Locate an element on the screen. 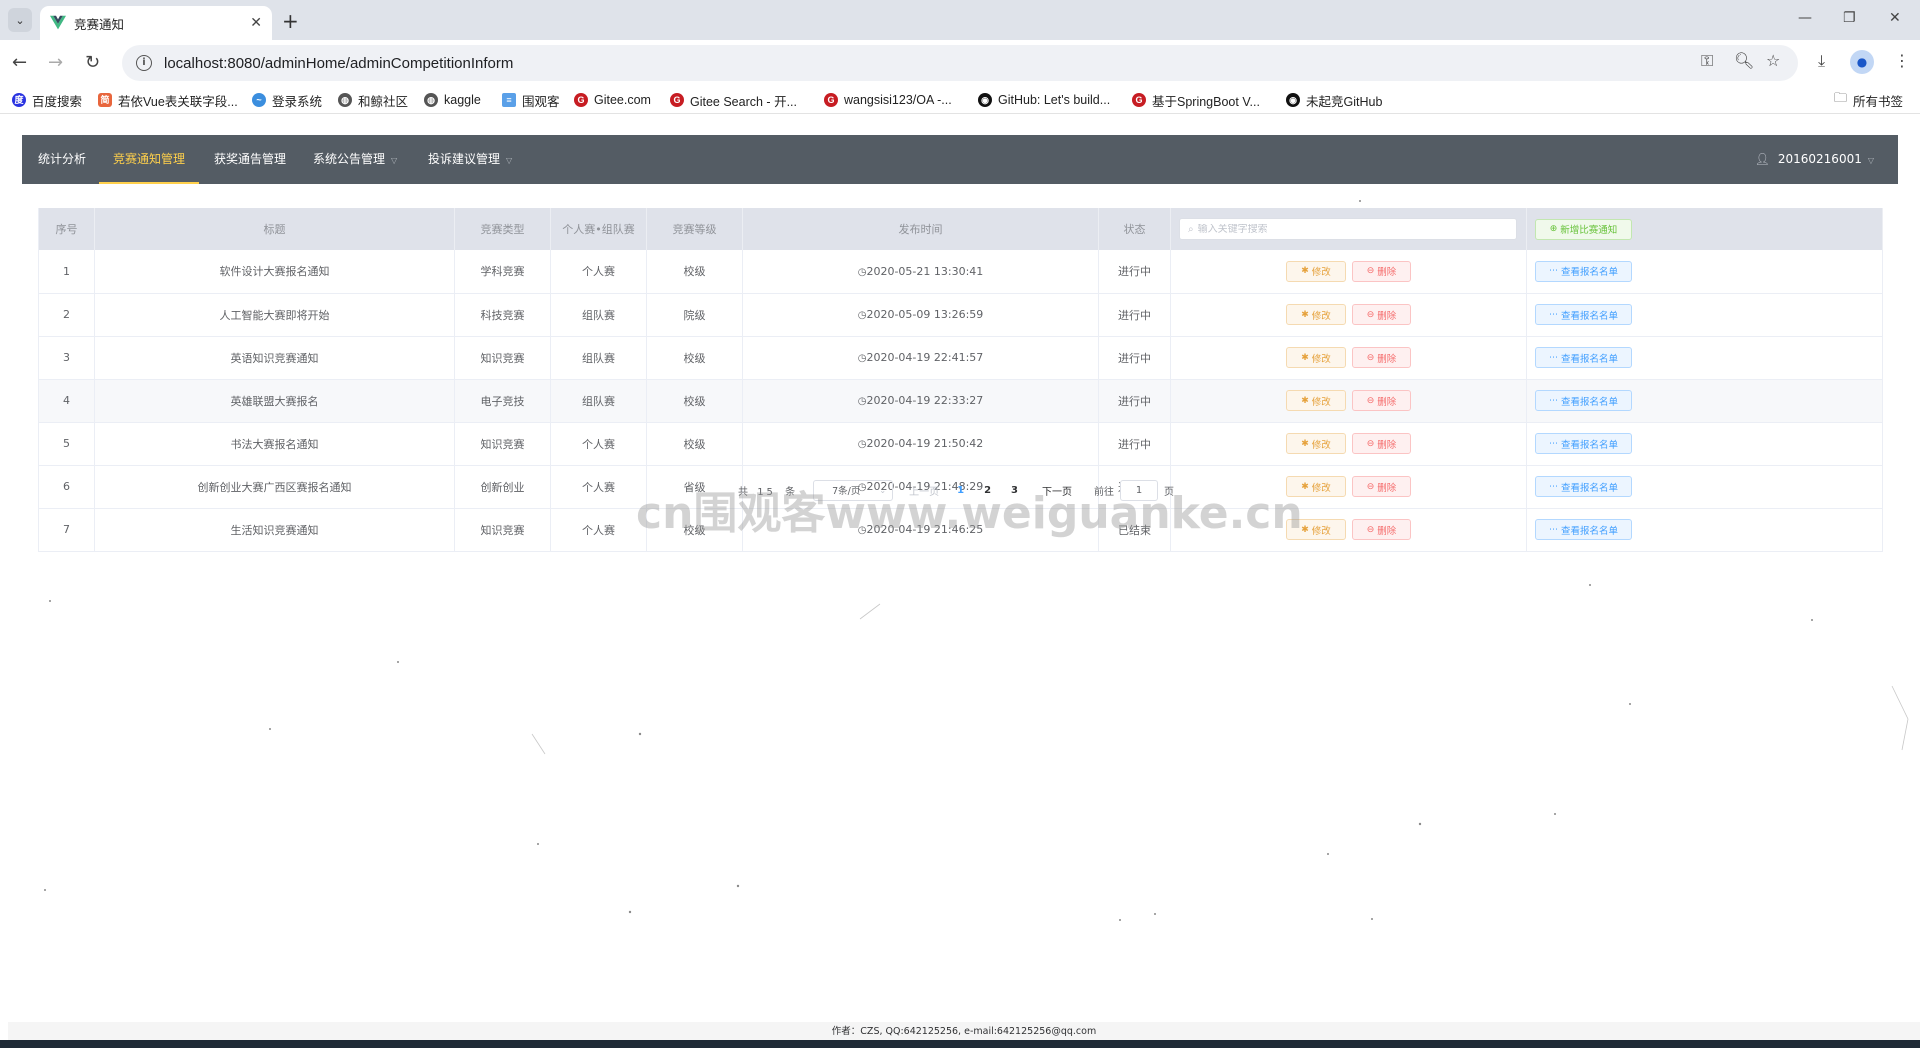 The height and width of the screenshot is (1048, 1920). password-key-icon: ⚿ is located at coordinates (1707, 61).